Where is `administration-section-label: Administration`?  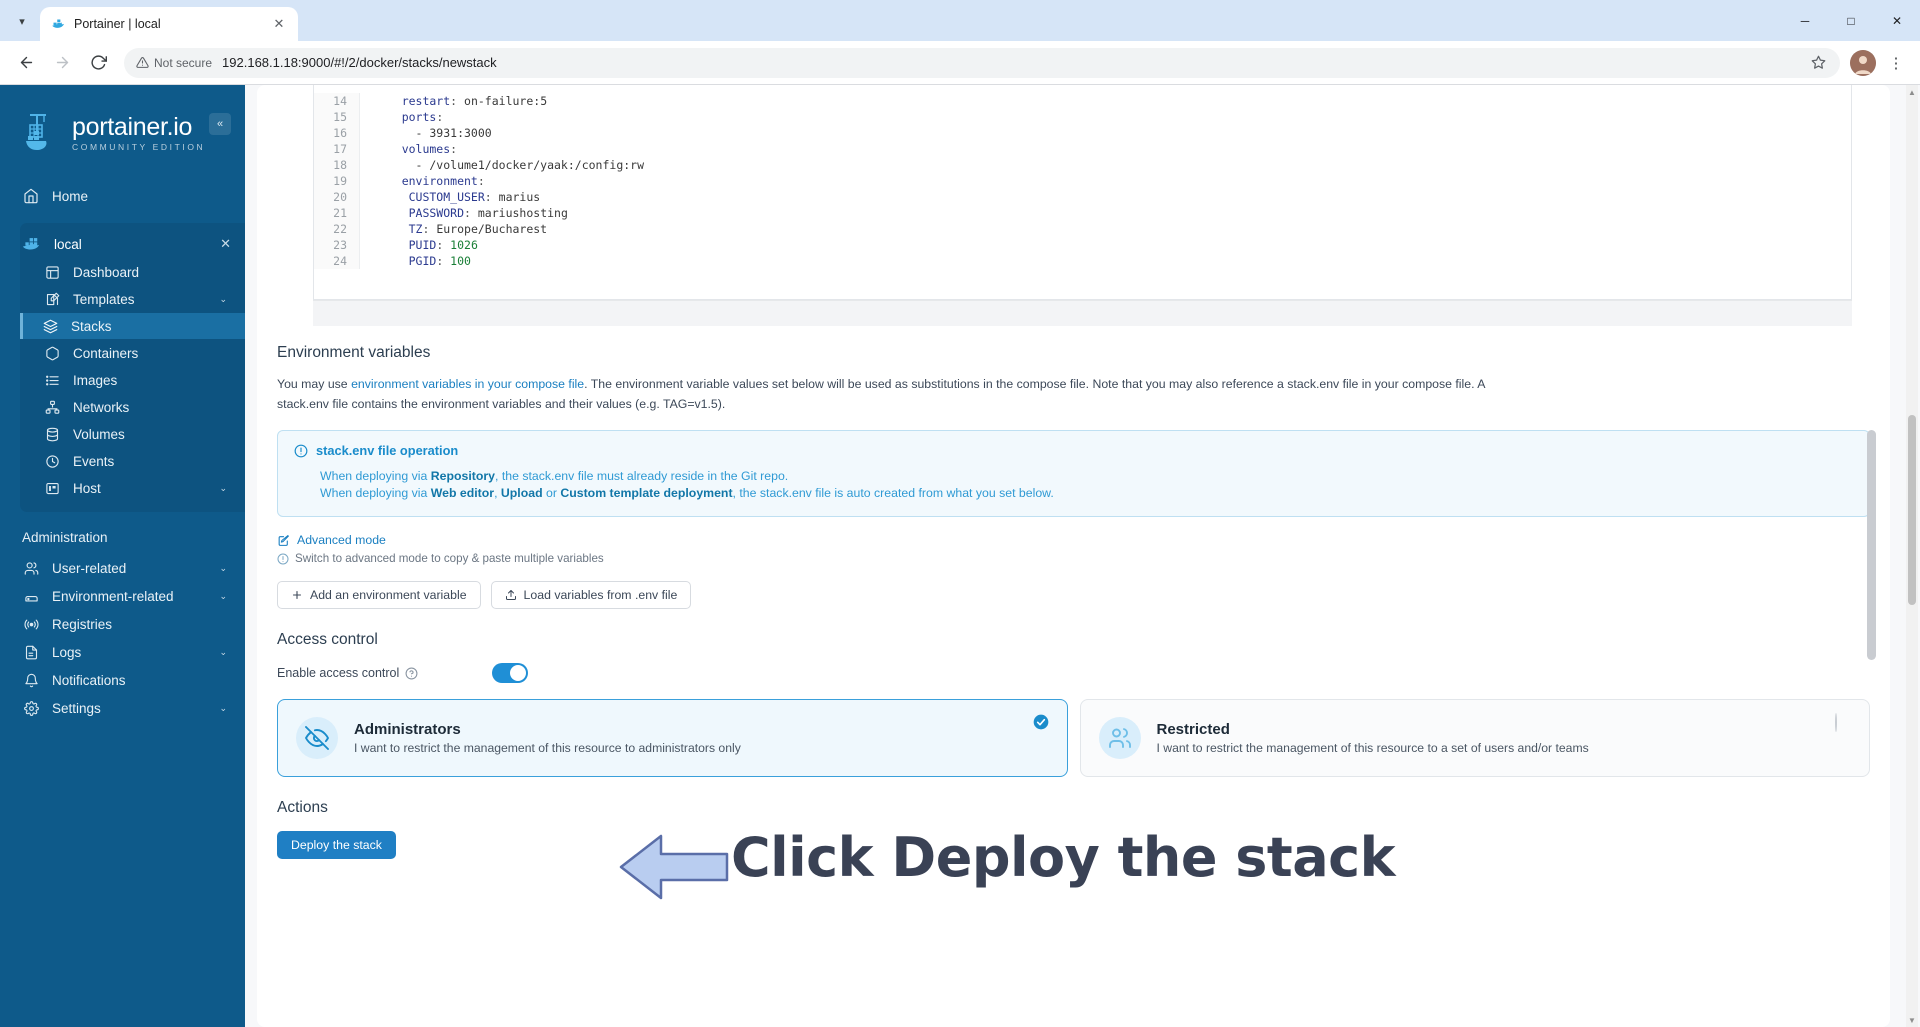 administration-section-label: Administration is located at coordinates (65, 537).